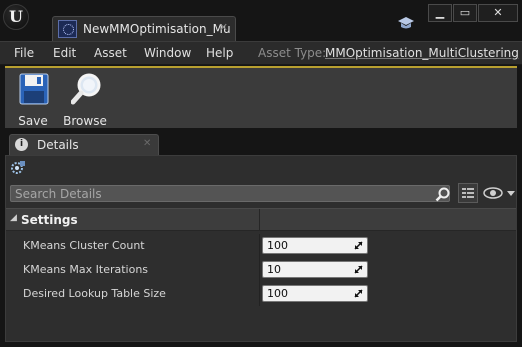 The height and width of the screenshot is (347, 522). I want to click on search-details-input, so click(220, 194).